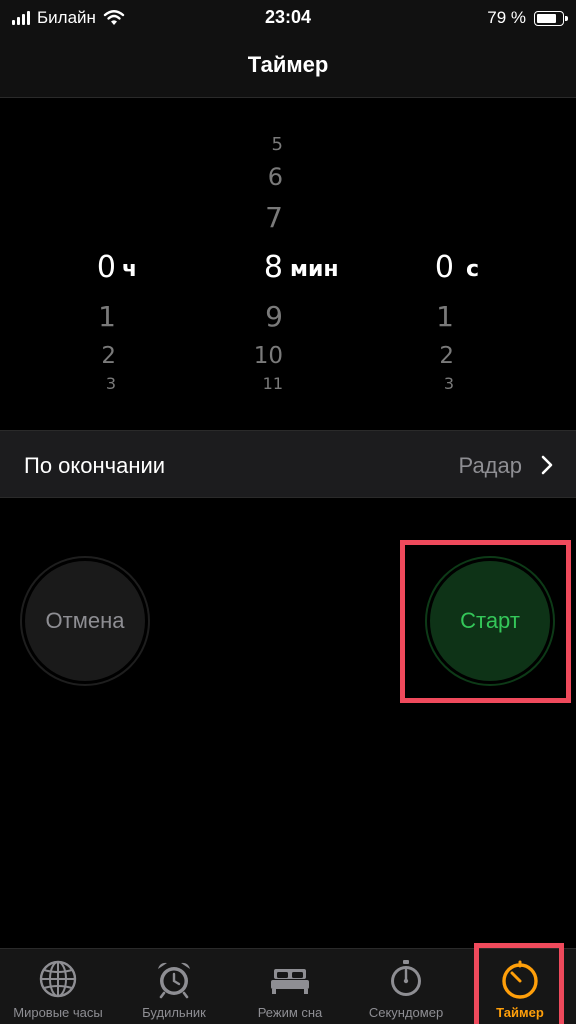 Image resolution: width=576 pixels, height=1024 pixels. What do you see at coordinates (58, 1012) in the screenshot?
I see `tab-label: Мировые часы` at bounding box center [58, 1012].